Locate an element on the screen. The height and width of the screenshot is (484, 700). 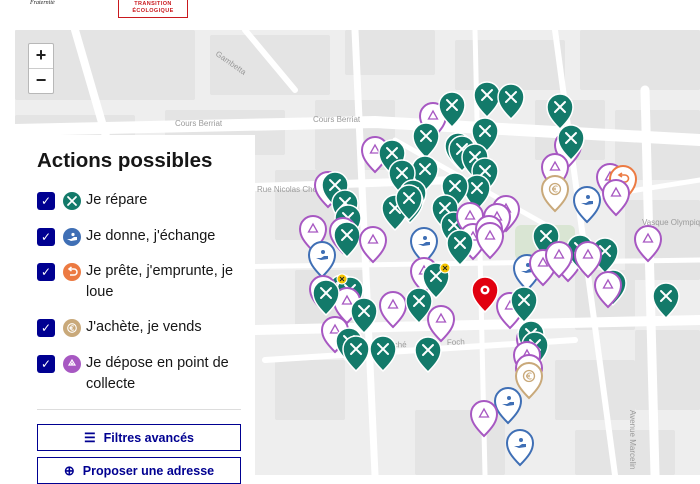
propose-address-button: ⊕ Proposer une adresse is located at coordinates (139, 470).